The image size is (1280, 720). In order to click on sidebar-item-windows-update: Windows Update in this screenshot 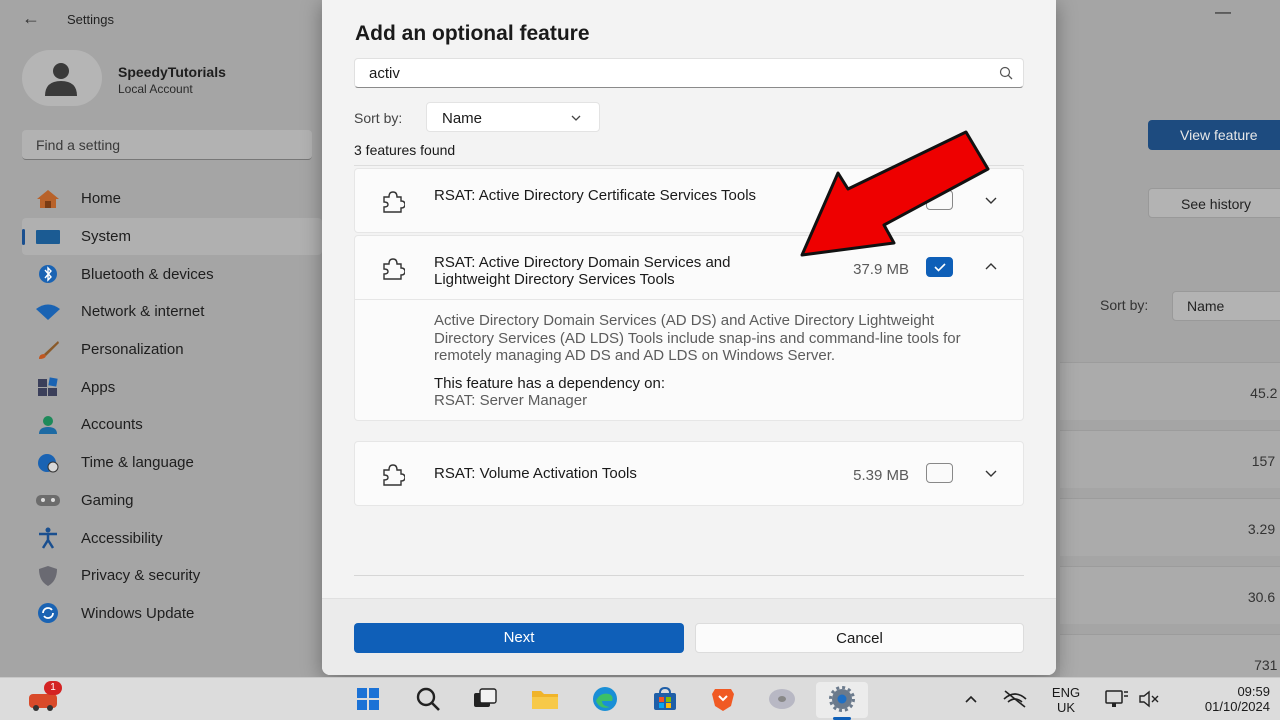, I will do `click(172, 614)`.